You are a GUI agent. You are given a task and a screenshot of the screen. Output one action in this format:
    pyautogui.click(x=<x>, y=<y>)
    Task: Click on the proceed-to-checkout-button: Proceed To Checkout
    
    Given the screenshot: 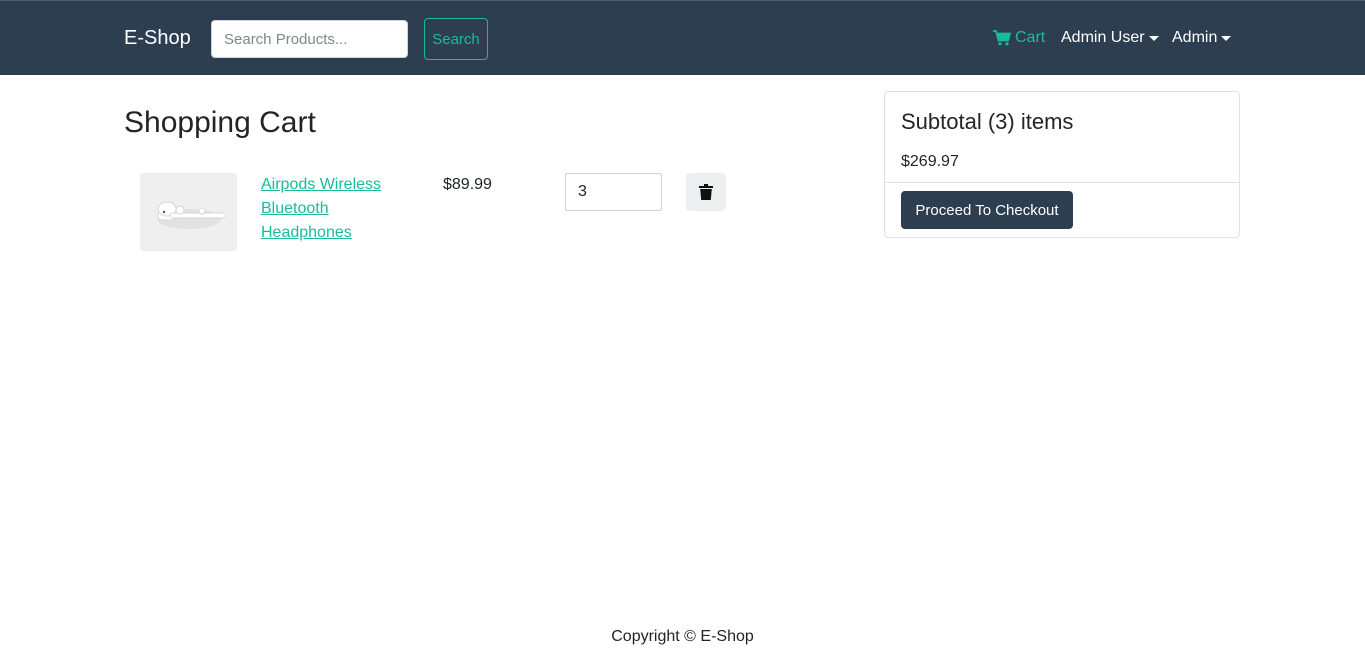 What is the action you would take?
    pyautogui.click(x=987, y=210)
    